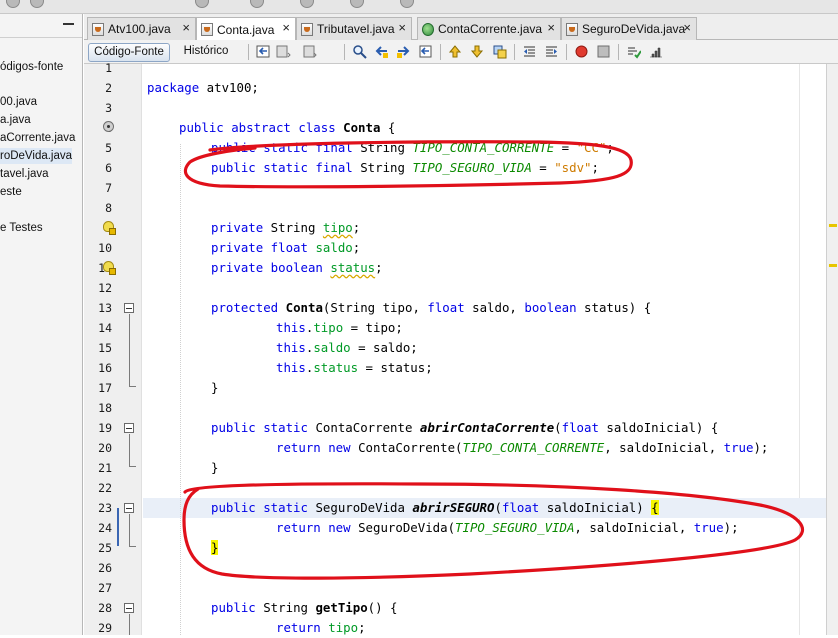  Describe the element at coordinates (551, 51) in the screenshot. I see `shift-right-icon` at that location.